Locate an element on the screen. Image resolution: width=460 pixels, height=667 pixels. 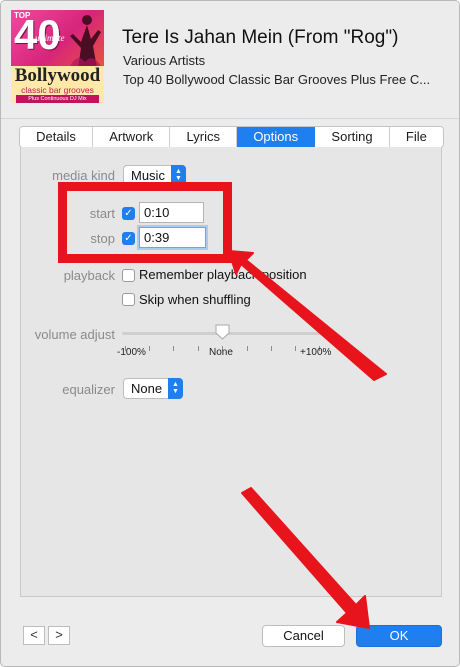
artwork-ultimate-text: ultimate is located at coordinates (50, 38).